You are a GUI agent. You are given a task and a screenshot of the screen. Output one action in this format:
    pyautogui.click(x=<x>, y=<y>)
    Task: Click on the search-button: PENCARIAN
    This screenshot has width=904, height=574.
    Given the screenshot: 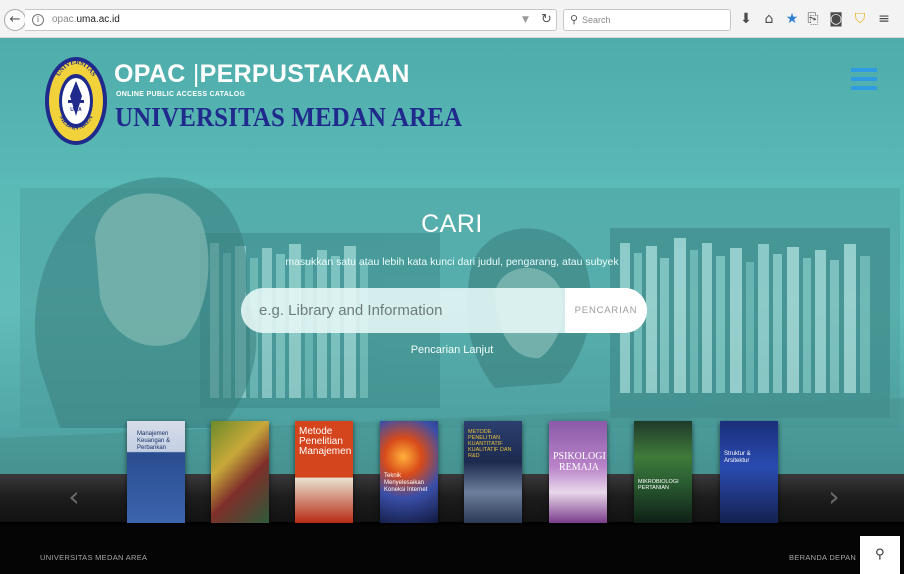 What is the action you would take?
    pyautogui.click(x=606, y=310)
    